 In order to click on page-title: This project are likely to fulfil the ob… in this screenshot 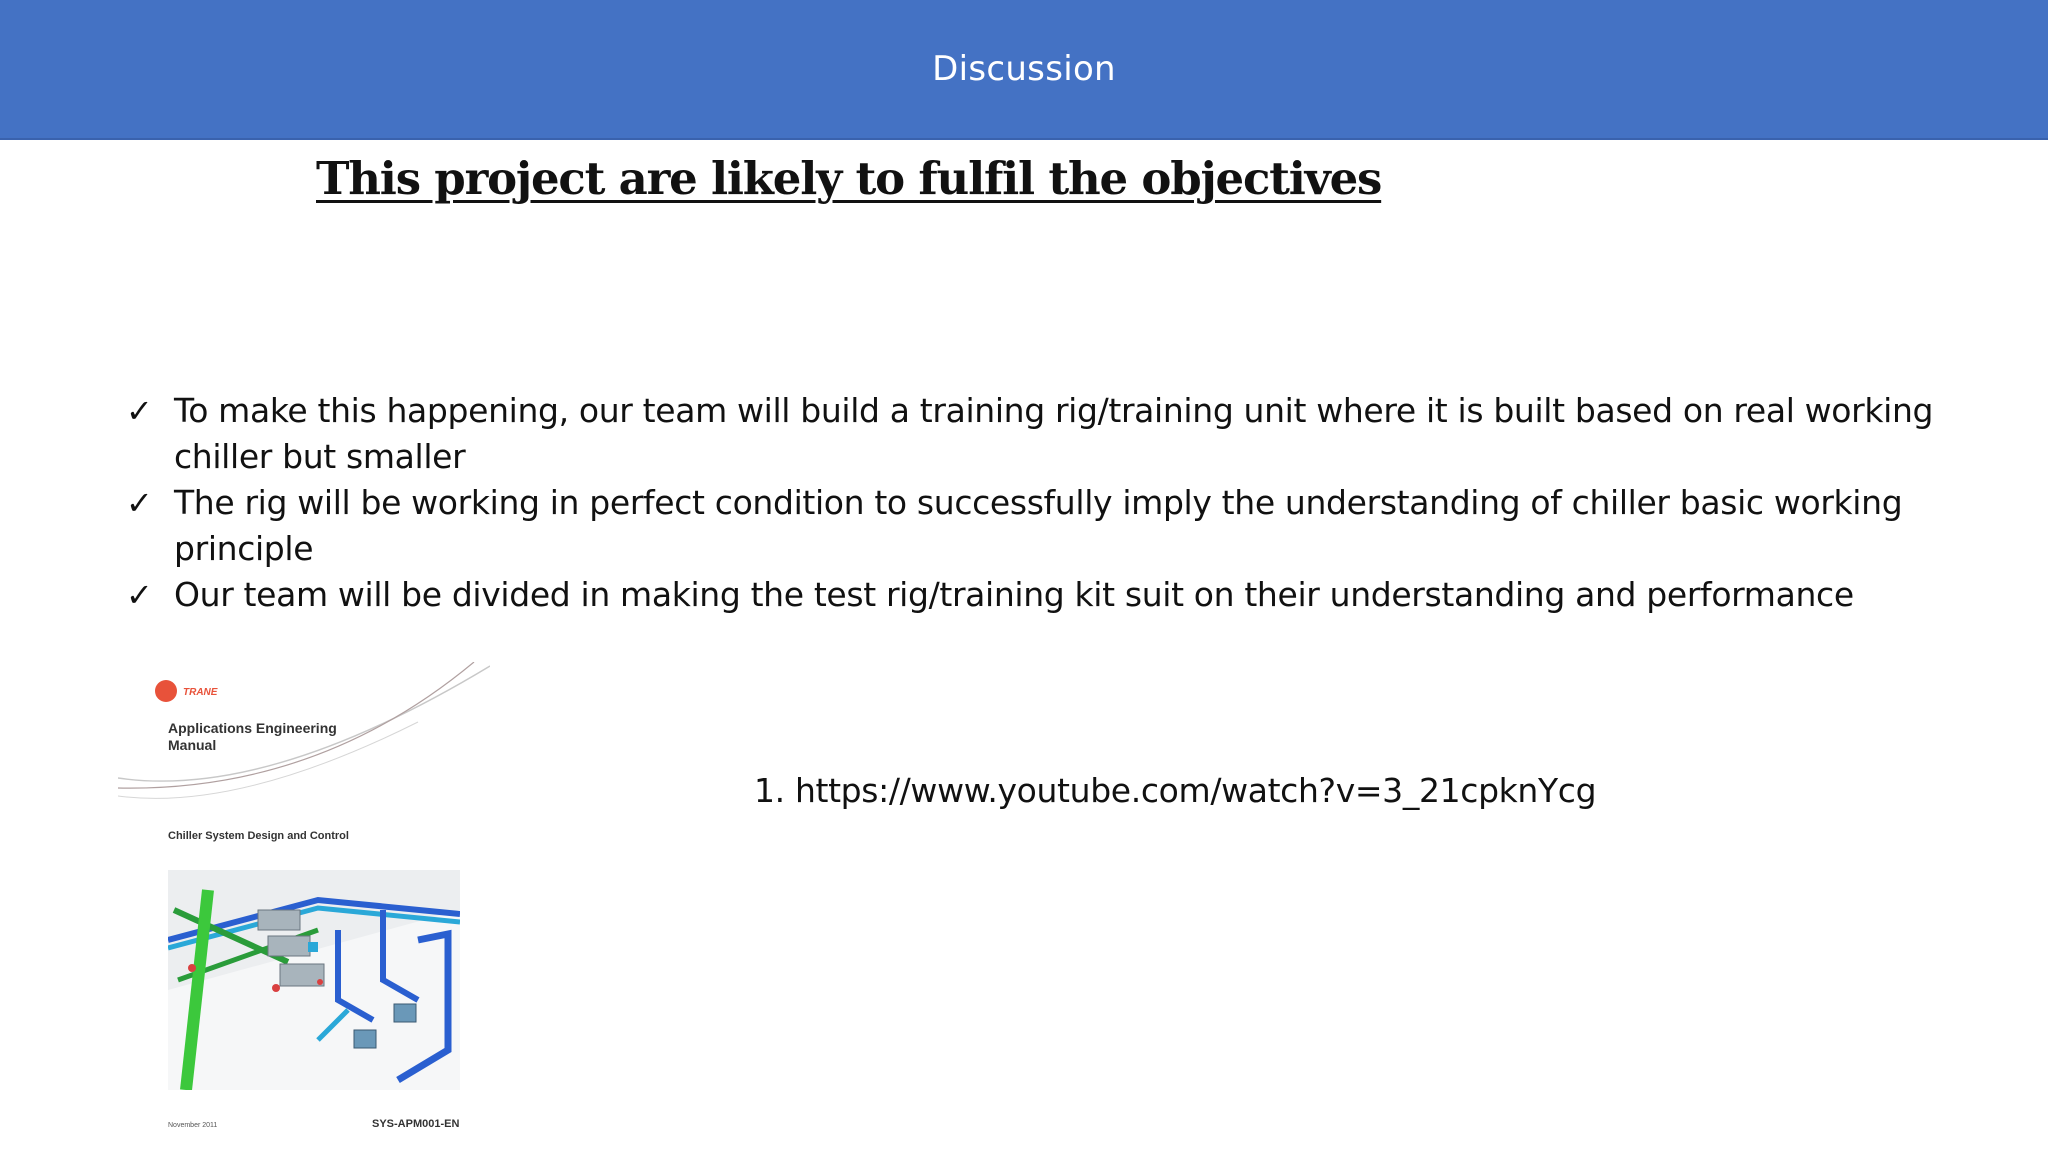, I will do `click(849, 178)`.